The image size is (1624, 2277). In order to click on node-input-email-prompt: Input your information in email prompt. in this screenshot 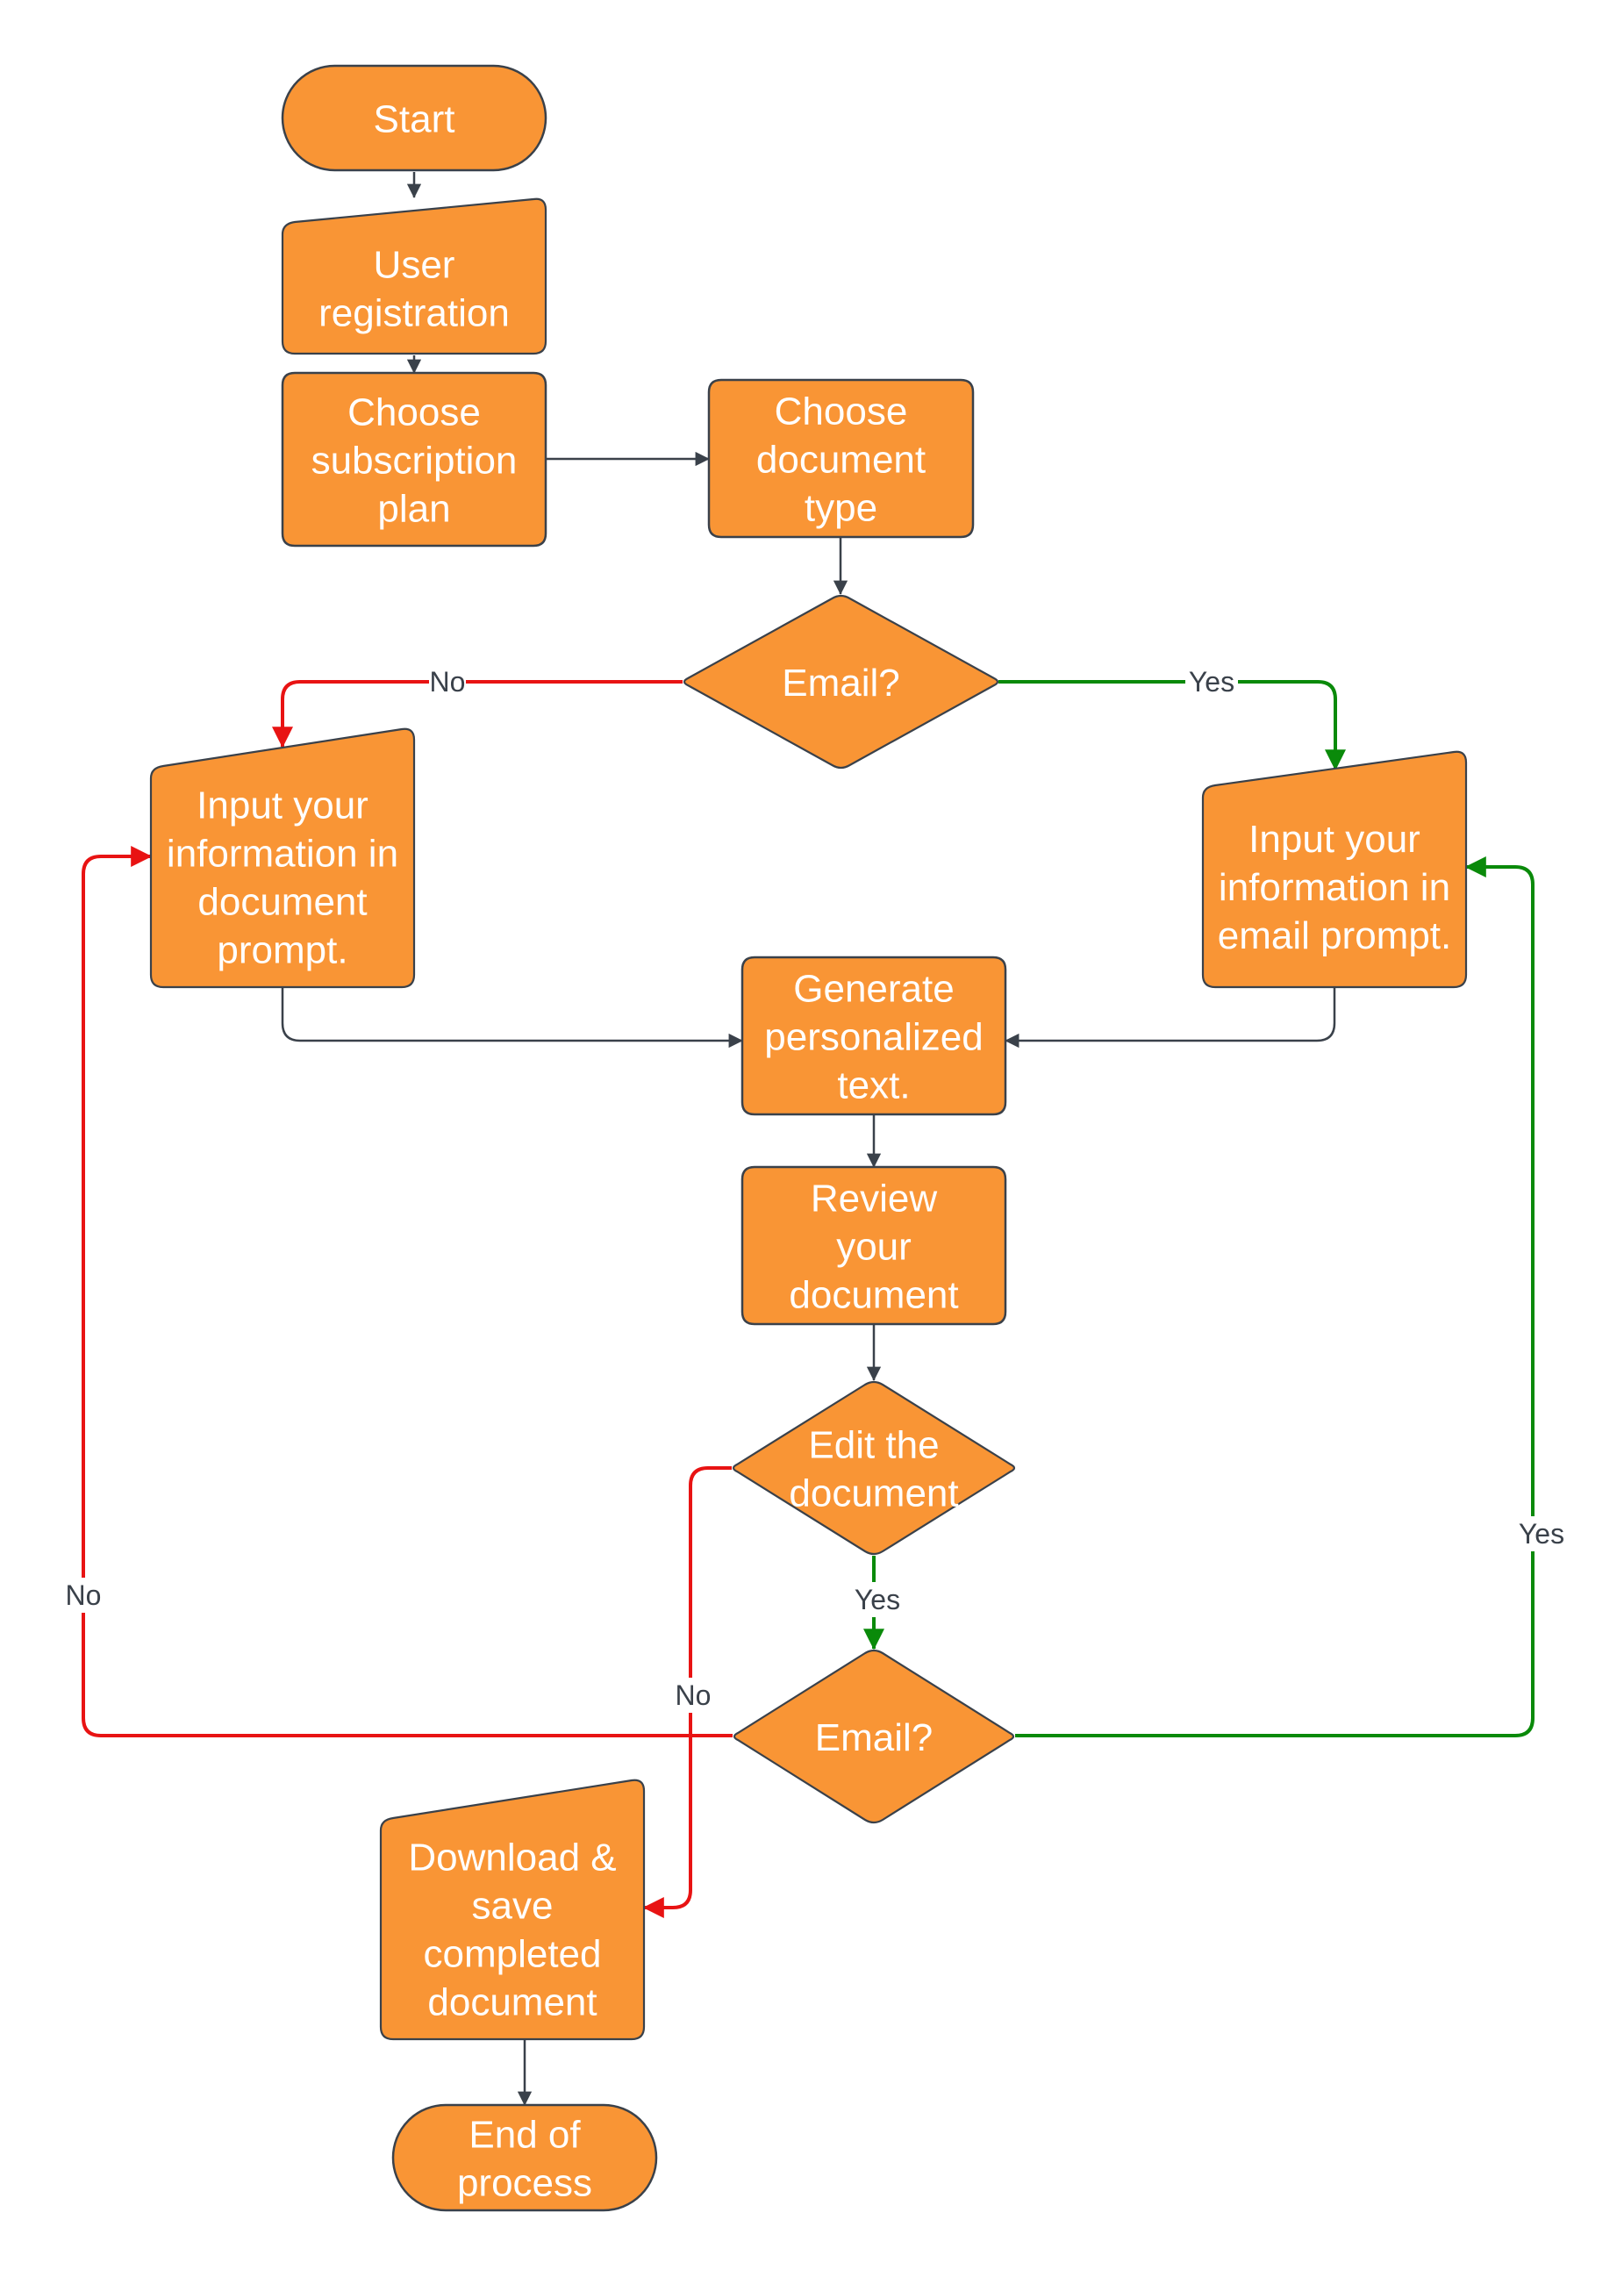, I will do `click(1334, 869)`.